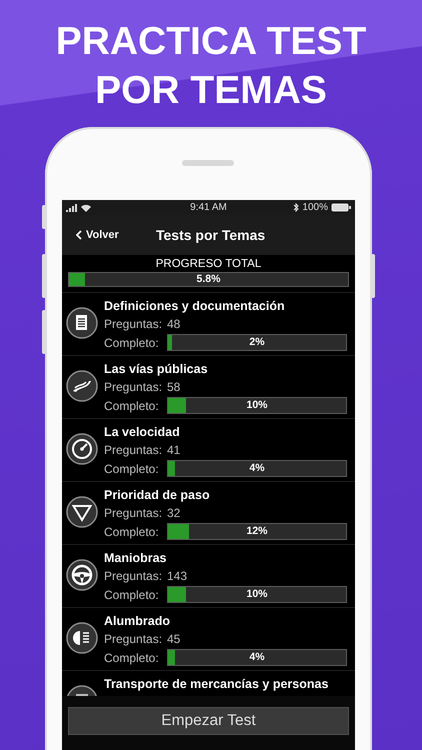 The height and width of the screenshot is (750, 422). Describe the element at coordinates (136, 558) in the screenshot. I see `topic-title: Maniobras` at that location.